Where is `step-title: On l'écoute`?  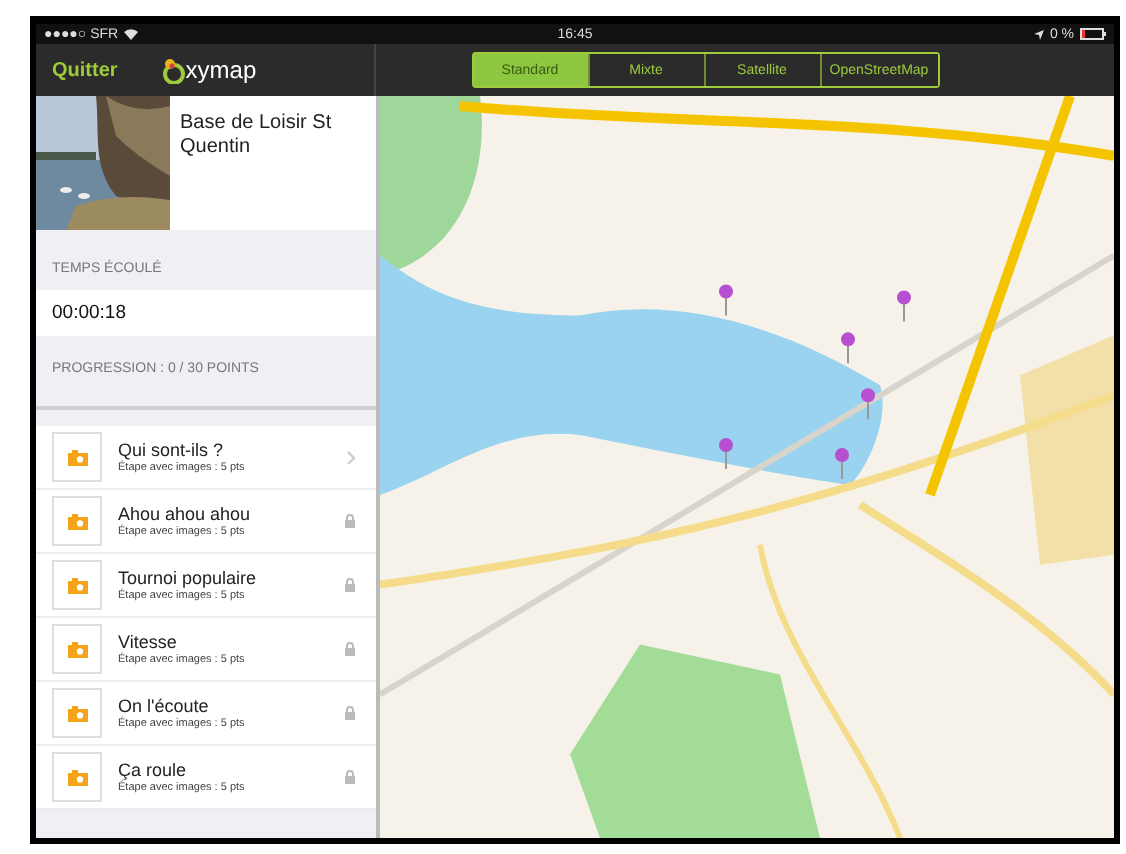
step-title: On l'écoute is located at coordinates (164, 706).